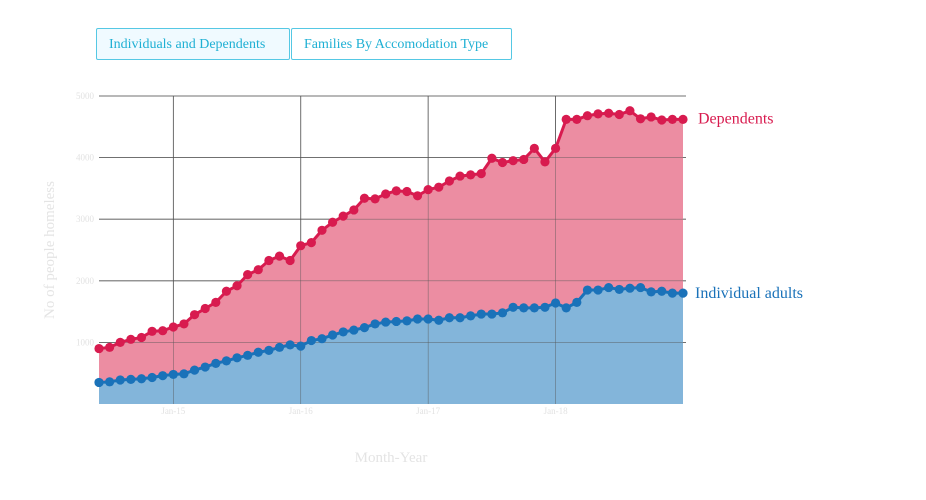 The width and height of the screenshot is (926, 500). What do you see at coordinates (85, 158) in the screenshot?
I see `y-tick-label: 4000` at bounding box center [85, 158].